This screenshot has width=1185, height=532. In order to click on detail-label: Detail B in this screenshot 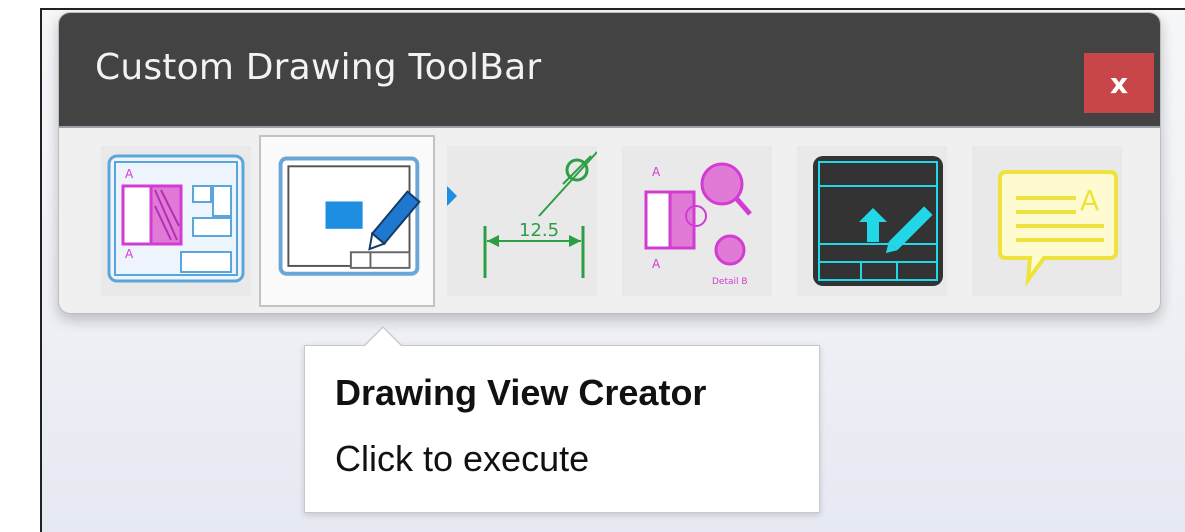, I will do `click(730, 282)`.